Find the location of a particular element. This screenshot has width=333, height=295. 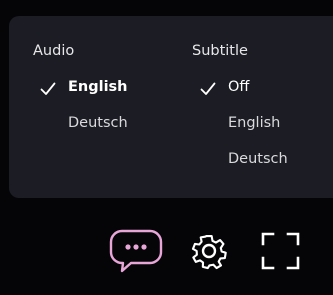

subtitle-option-label: English is located at coordinates (254, 123).